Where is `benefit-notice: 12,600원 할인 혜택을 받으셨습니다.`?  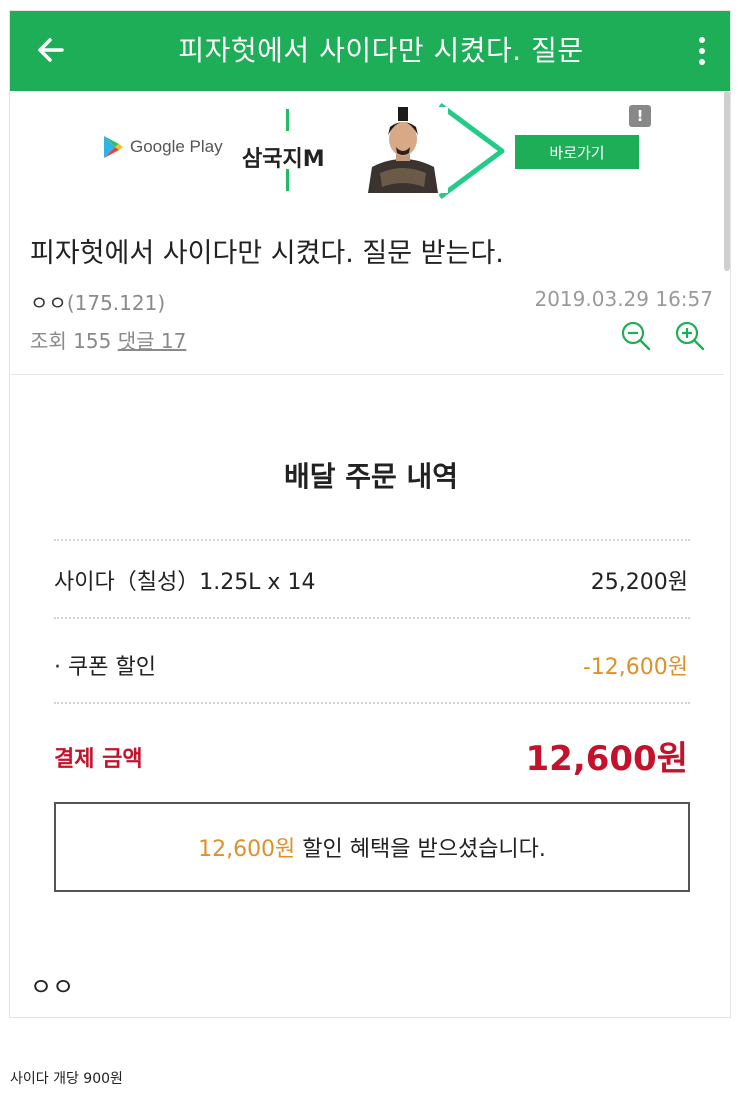
benefit-notice: 12,600원 할인 혜택을 받으셨습니다. is located at coordinates (372, 847).